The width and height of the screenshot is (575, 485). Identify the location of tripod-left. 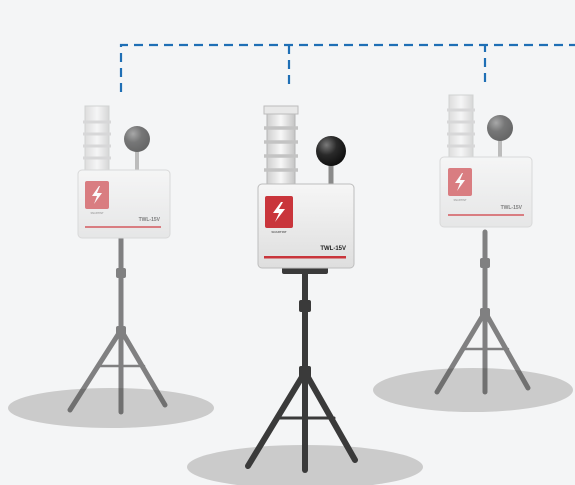
(117, 323).